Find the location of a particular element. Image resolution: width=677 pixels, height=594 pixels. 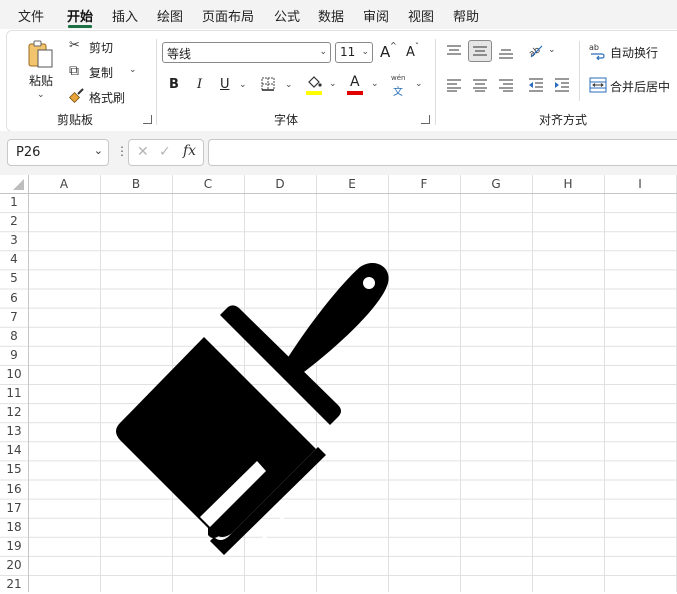

row-header-12: 12 is located at coordinates (14, 412).